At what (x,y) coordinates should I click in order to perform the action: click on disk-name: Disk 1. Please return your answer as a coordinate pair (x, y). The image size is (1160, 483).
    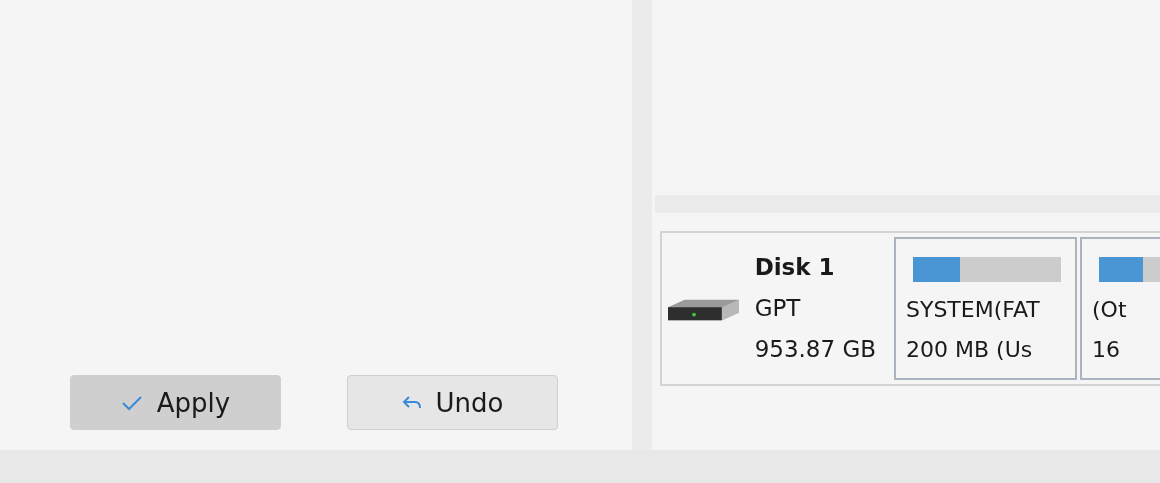
    Looking at the image, I should click on (795, 267).